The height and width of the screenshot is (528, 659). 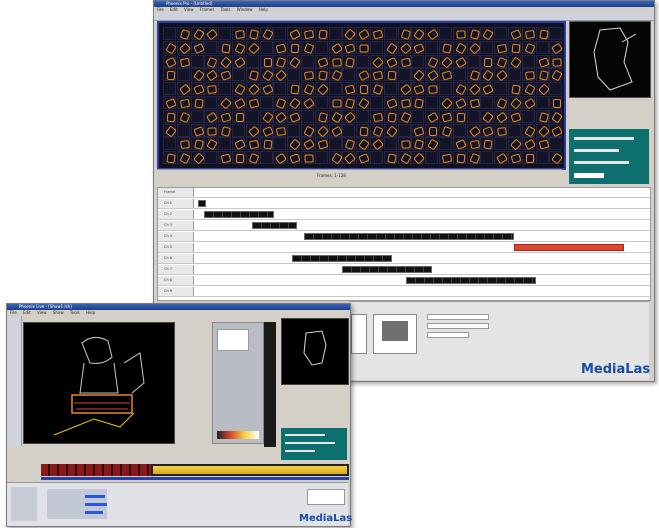 I want to click on menu-edit: Edit, so click(x=174, y=9).